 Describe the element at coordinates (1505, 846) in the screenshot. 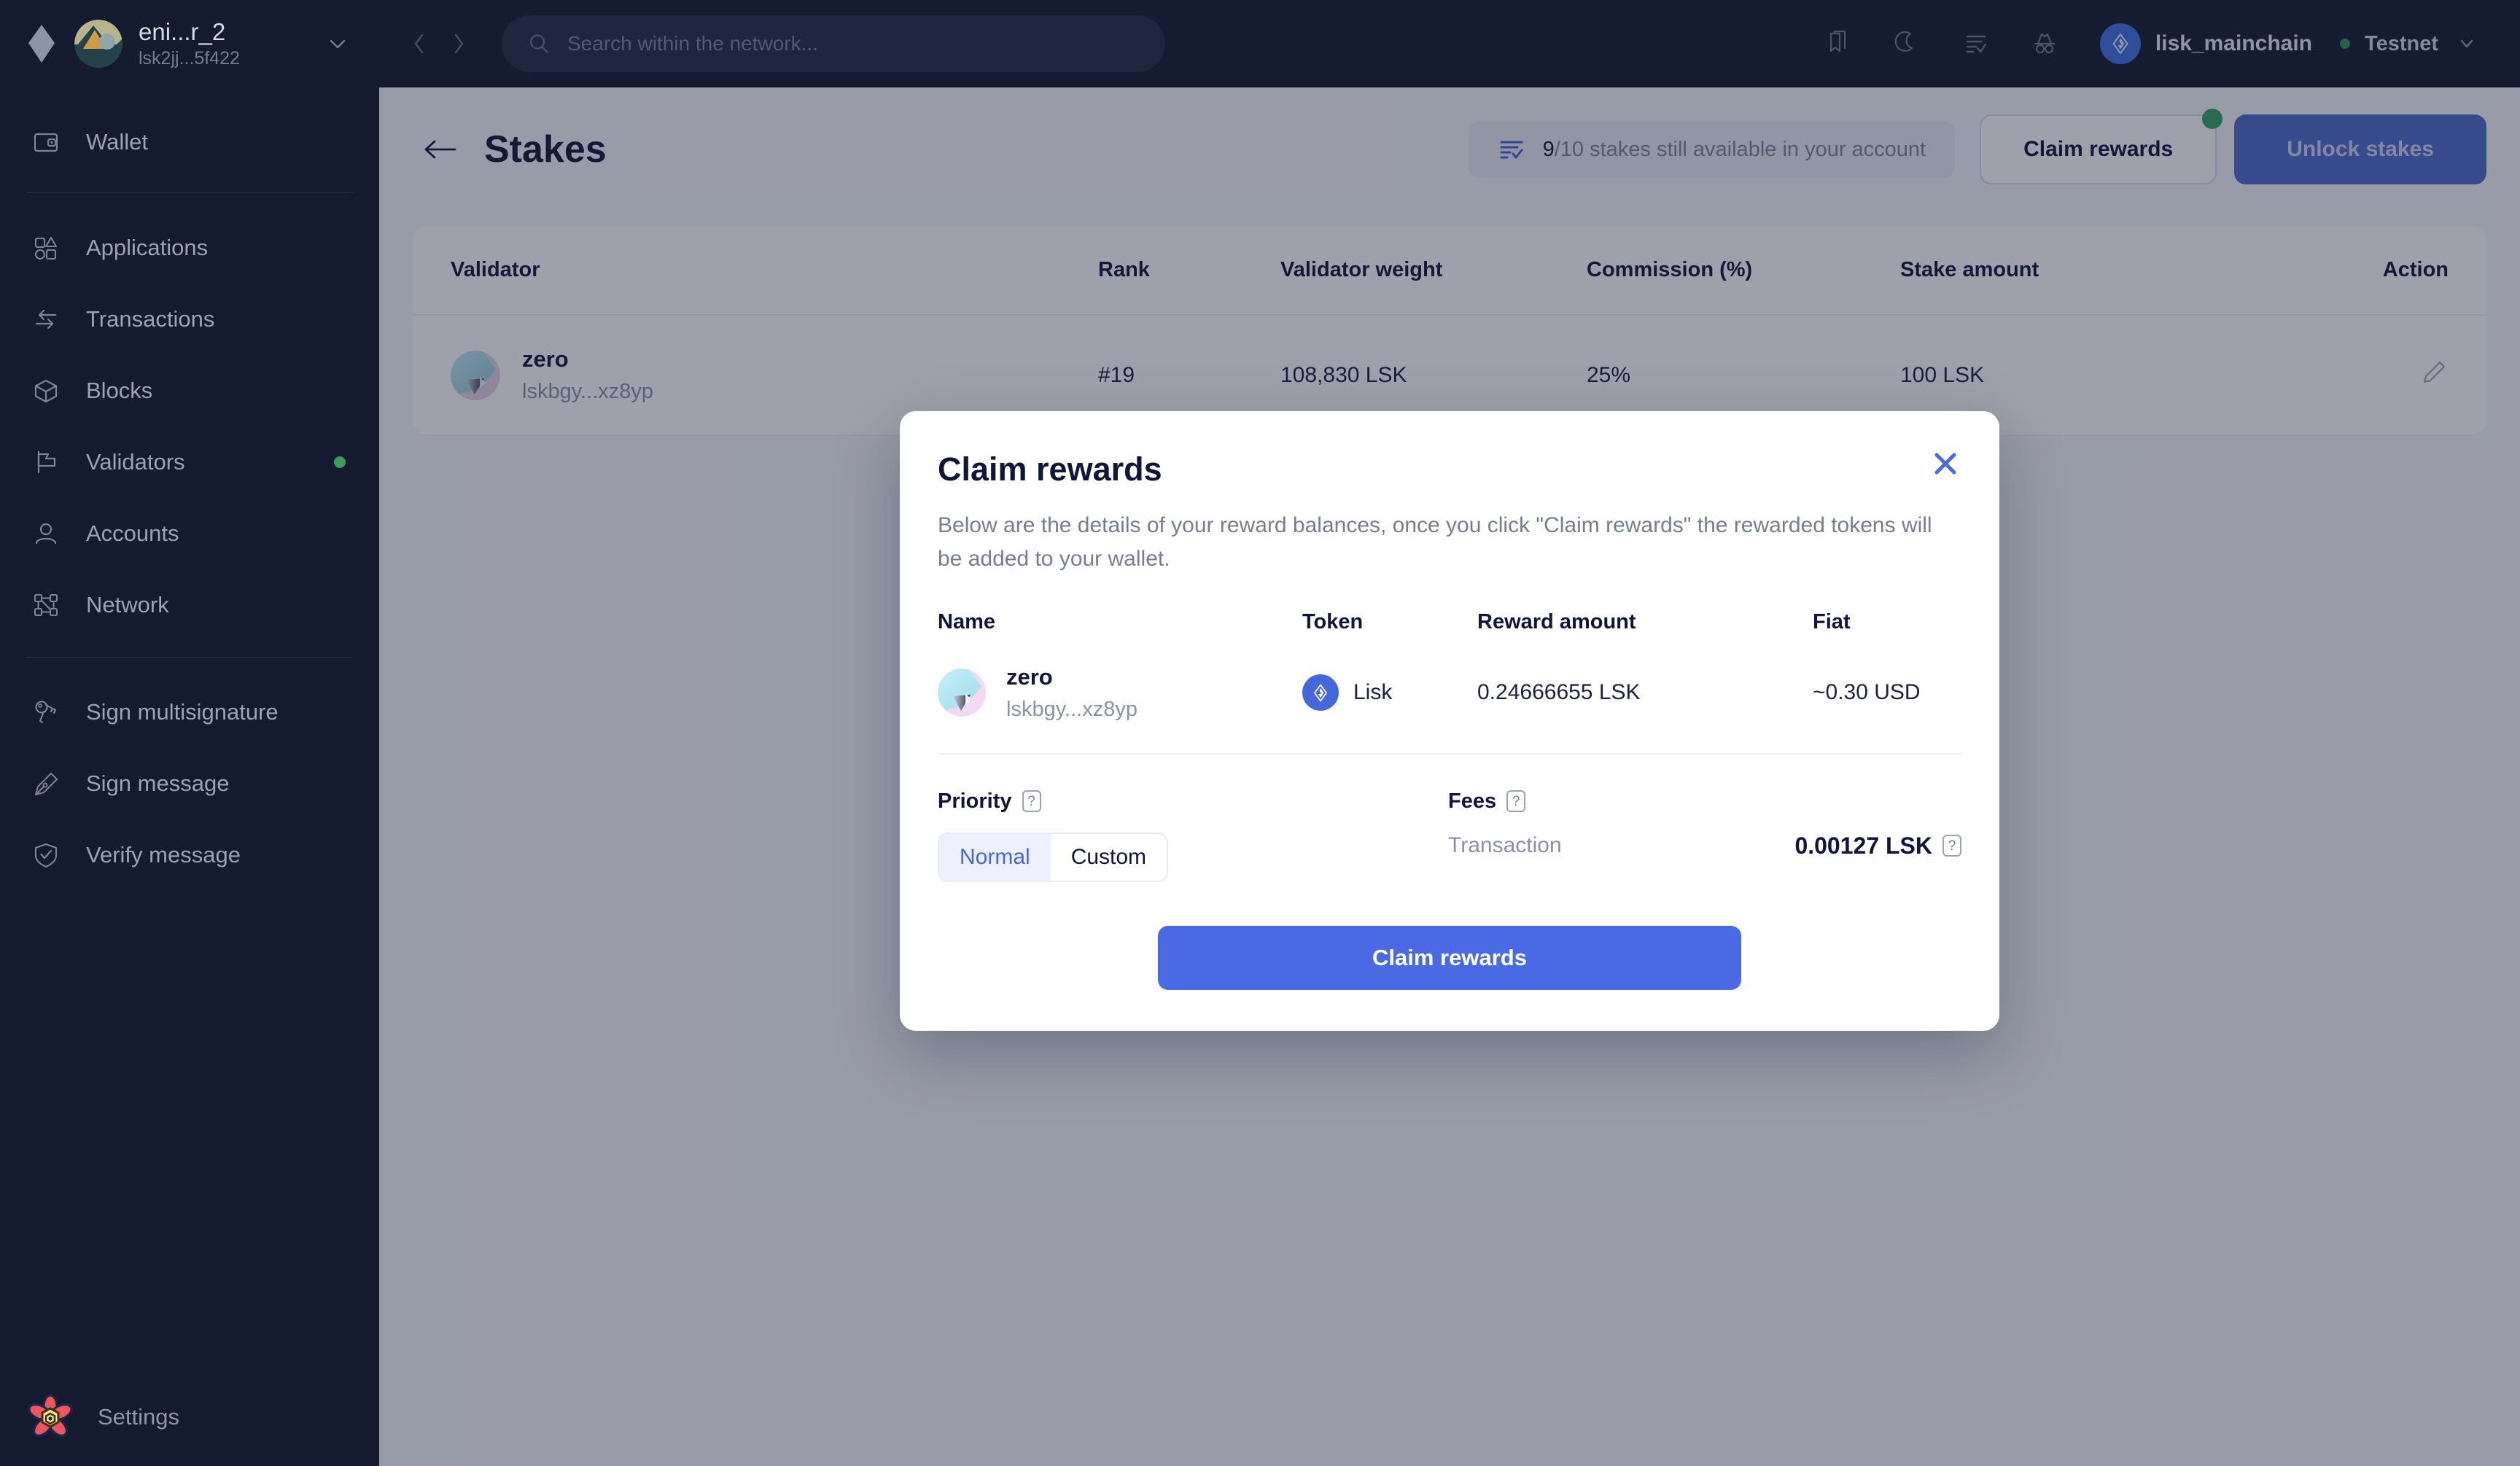

I see `fee-name: Transaction` at that location.